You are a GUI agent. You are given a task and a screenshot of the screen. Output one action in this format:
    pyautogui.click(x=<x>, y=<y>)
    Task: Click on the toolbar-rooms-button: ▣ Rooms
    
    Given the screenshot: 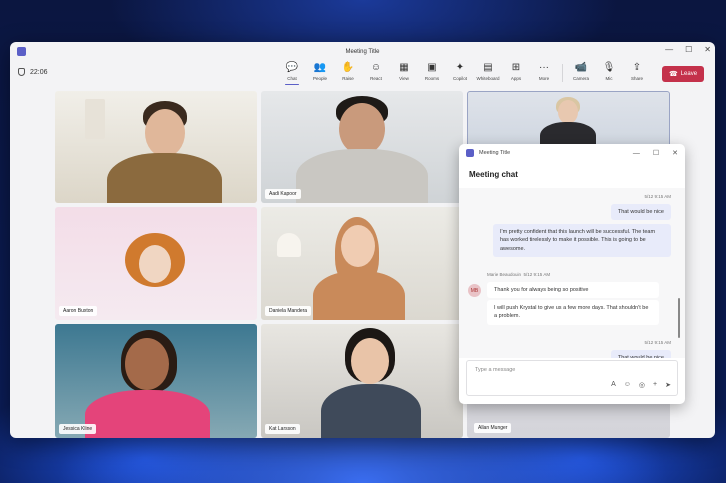 What is the action you would take?
    pyautogui.click(x=432, y=72)
    